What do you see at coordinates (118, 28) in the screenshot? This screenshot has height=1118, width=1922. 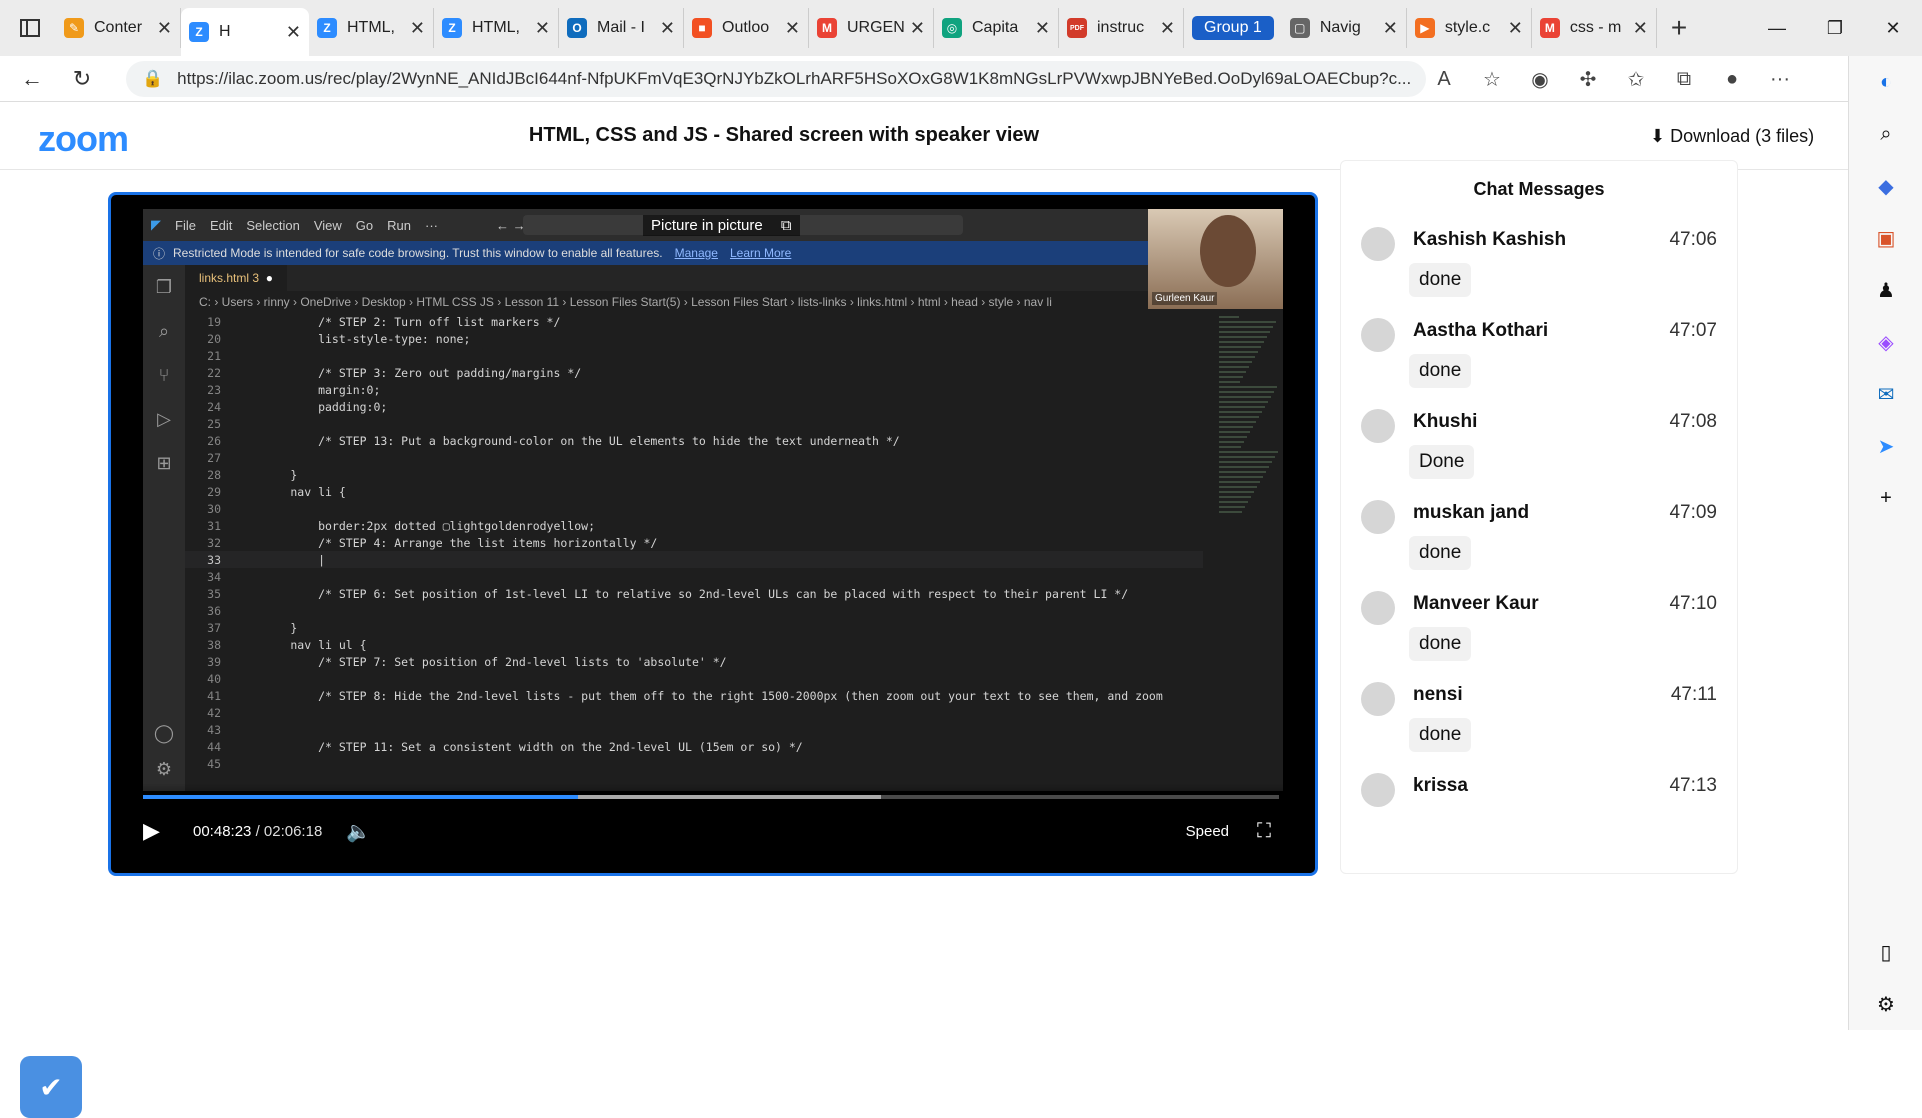 I see `browser-tab: ✎ Conter ✕` at bounding box center [118, 28].